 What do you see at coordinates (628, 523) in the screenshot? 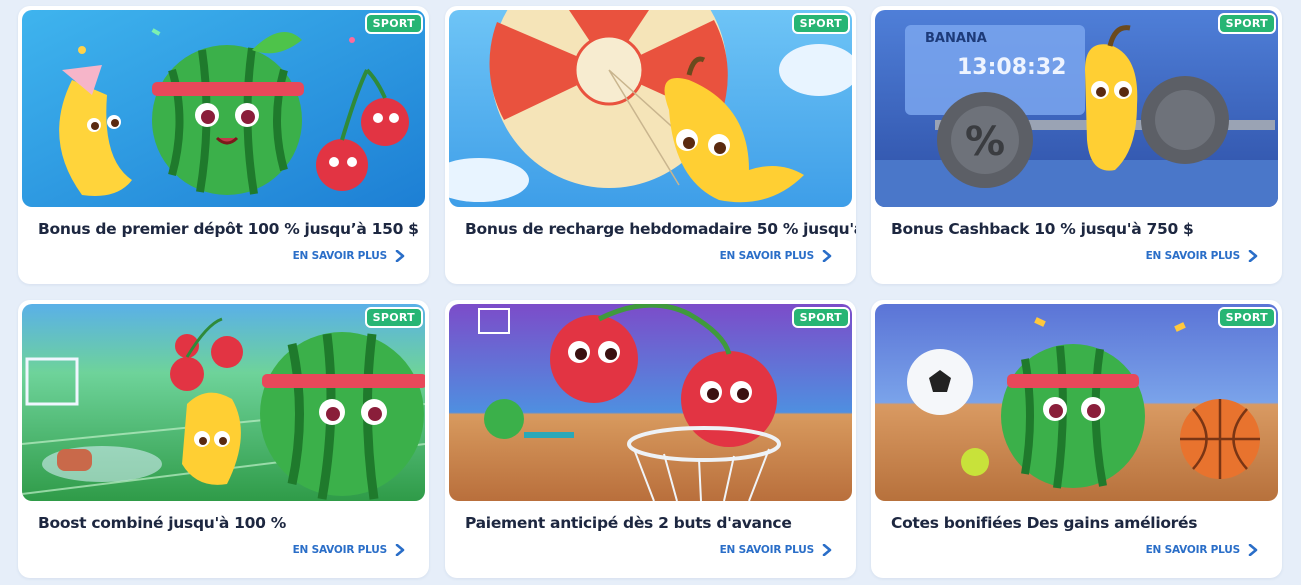
I see `promo-title: Paiement anticipé dès 2 buts d'avance` at bounding box center [628, 523].